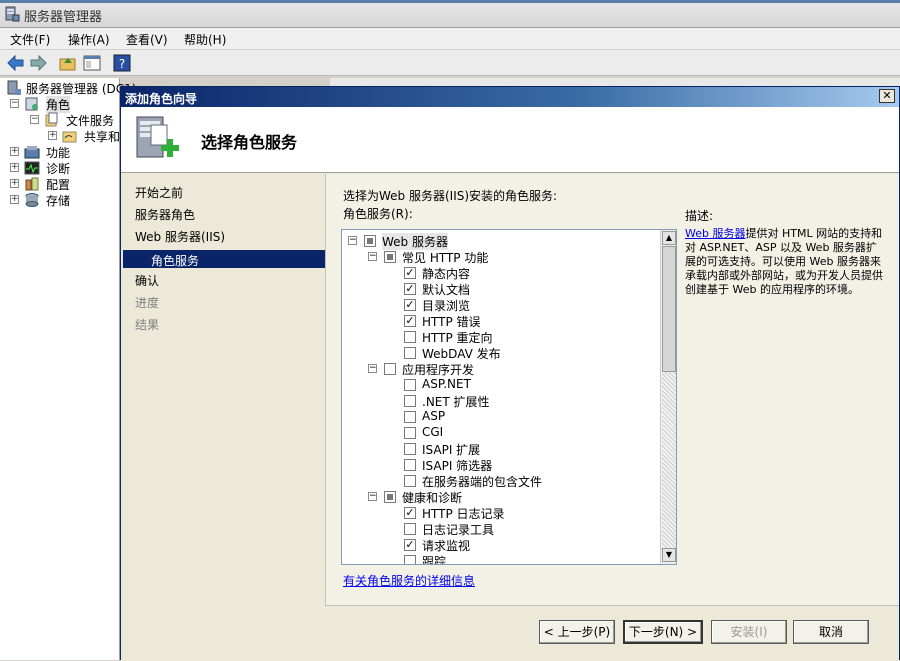  What do you see at coordinates (12, 14) in the screenshot?
I see `server-manager-icon` at bounding box center [12, 14].